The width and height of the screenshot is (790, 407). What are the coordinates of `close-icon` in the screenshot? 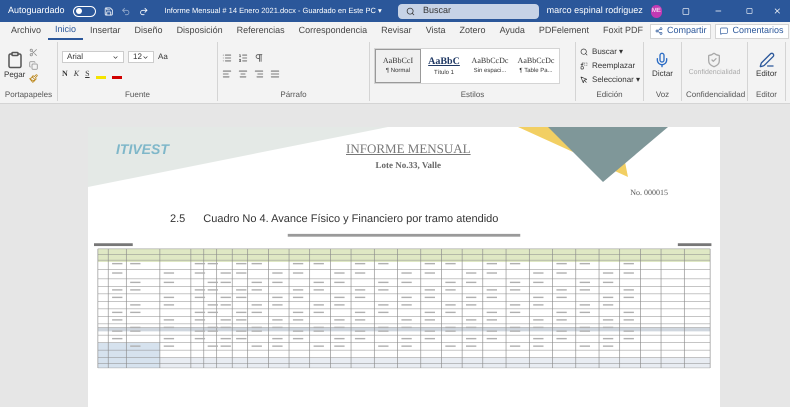 It's located at (777, 11).